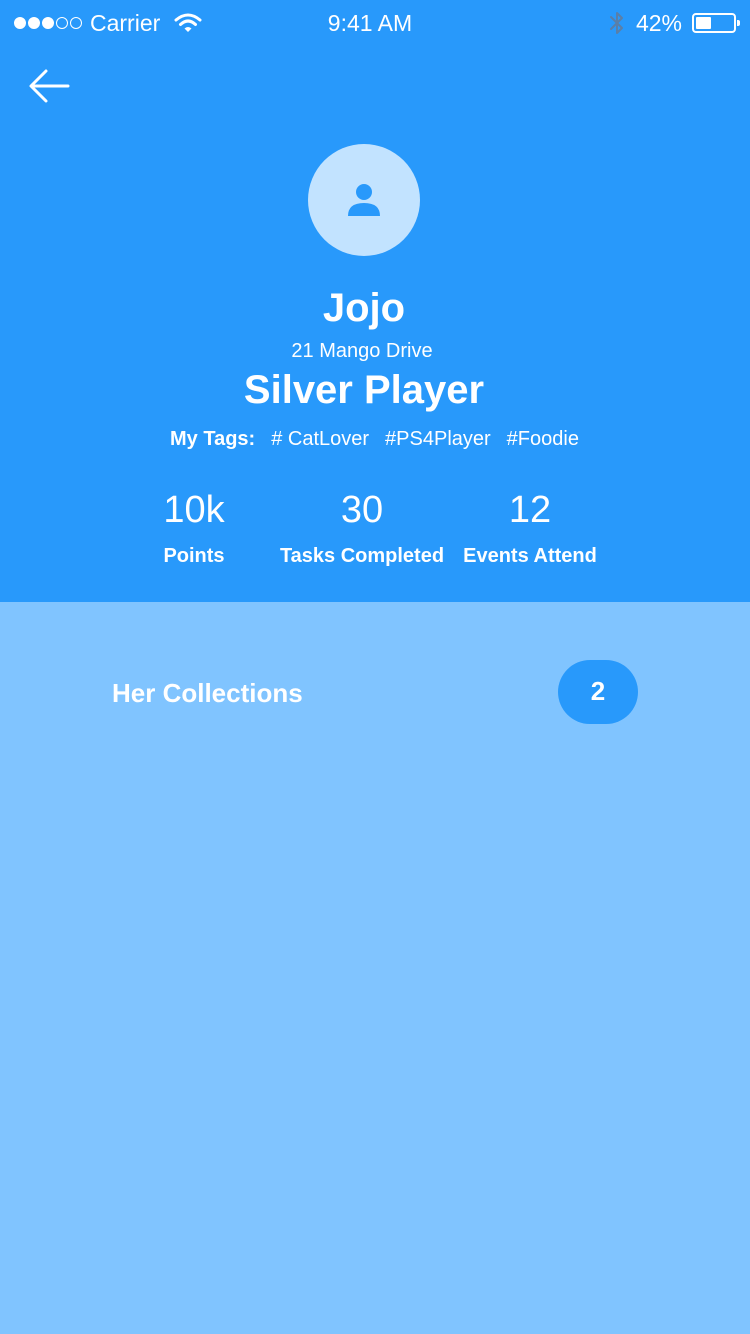 The width and height of the screenshot is (750, 1334). What do you see at coordinates (213, 439) in the screenshot?
I see `tags-label: My Tags:` at bounding box center [213, 439].